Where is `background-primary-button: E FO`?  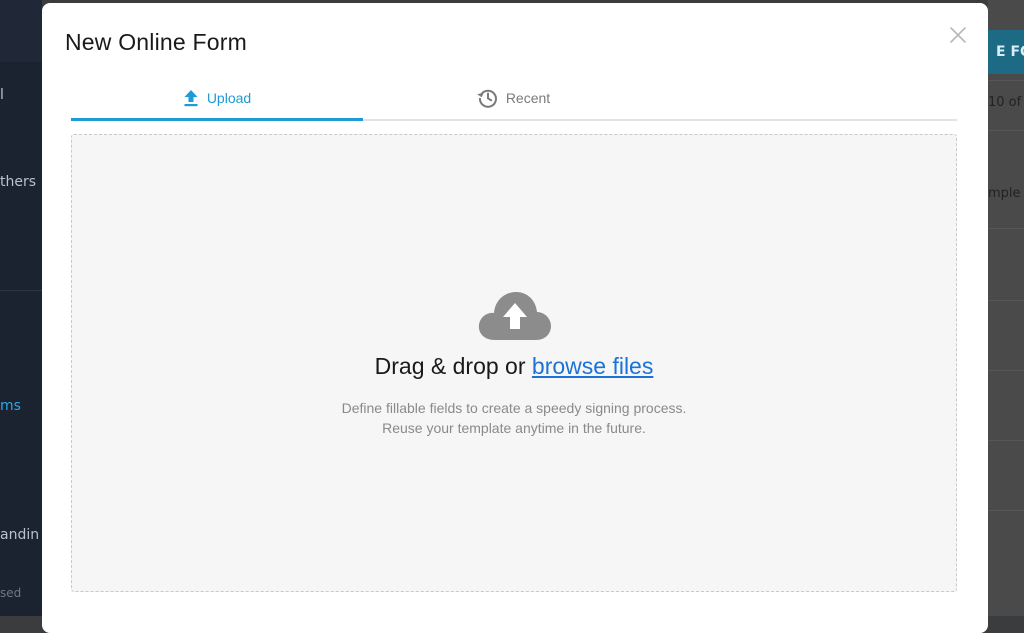
background-primary-button: E FO is located at coordinates (1006, 52).